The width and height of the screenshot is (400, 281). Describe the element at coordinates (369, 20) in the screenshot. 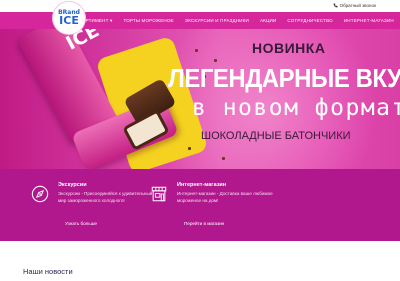

I see `nav-item-shop: Интернет-магазин` at that location.